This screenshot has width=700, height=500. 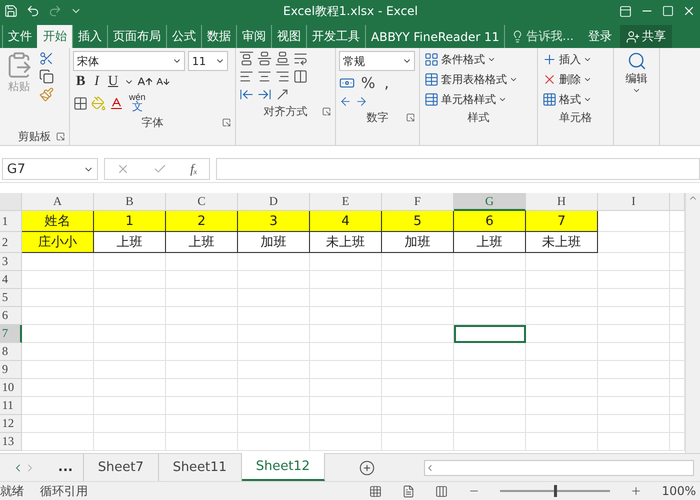 What do you see at coordinates (130, 202) in the screenshot?
I see `column-header: B` at bounding box center [130, 202].